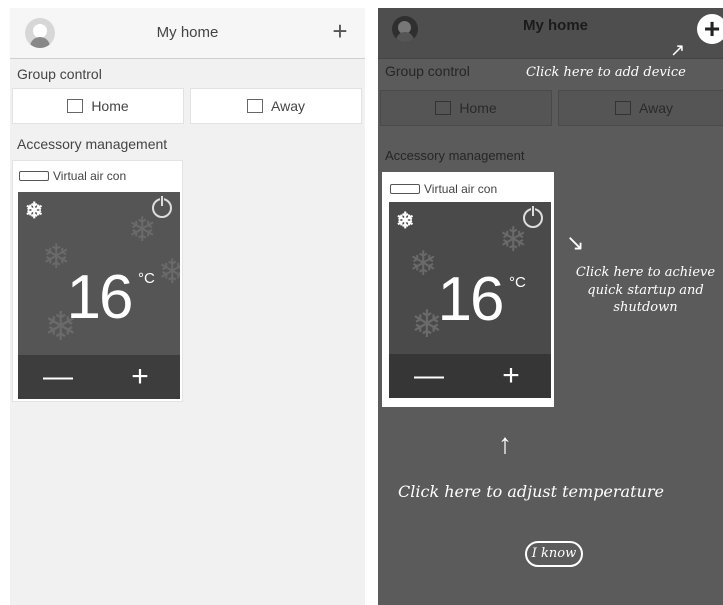 The height and width of the screenshot is (605, 723). Describe the element at coordinates (575, 242) in the screenshot. I see `arrow-down-right-icon: ↘` at that location.